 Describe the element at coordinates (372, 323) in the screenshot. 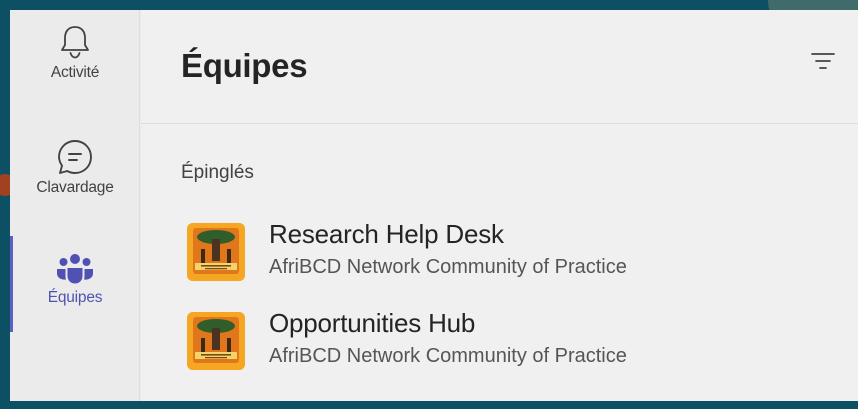

I see `team-name: Opportunities Hub` at that location.